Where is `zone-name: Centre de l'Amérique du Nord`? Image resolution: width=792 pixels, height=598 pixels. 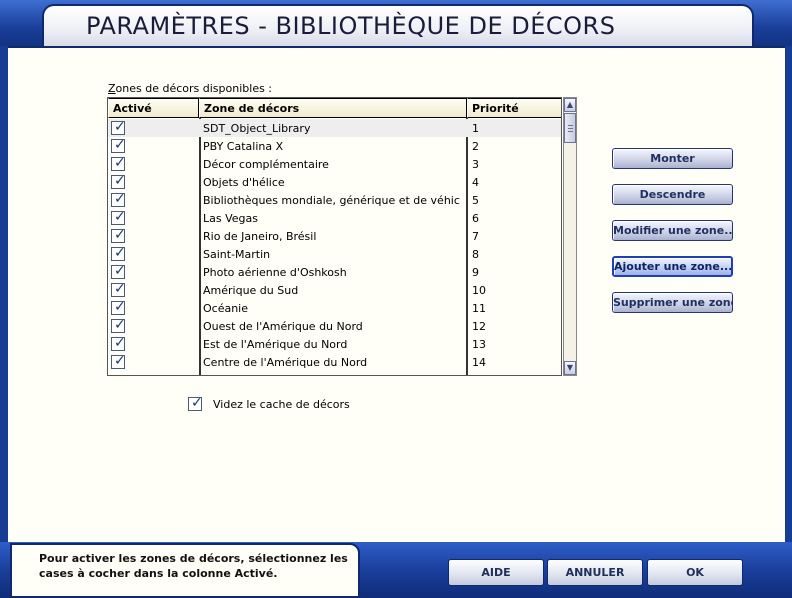 zone-name: Centre de l'Amérique du Nord is located at coordinates (285, 362).